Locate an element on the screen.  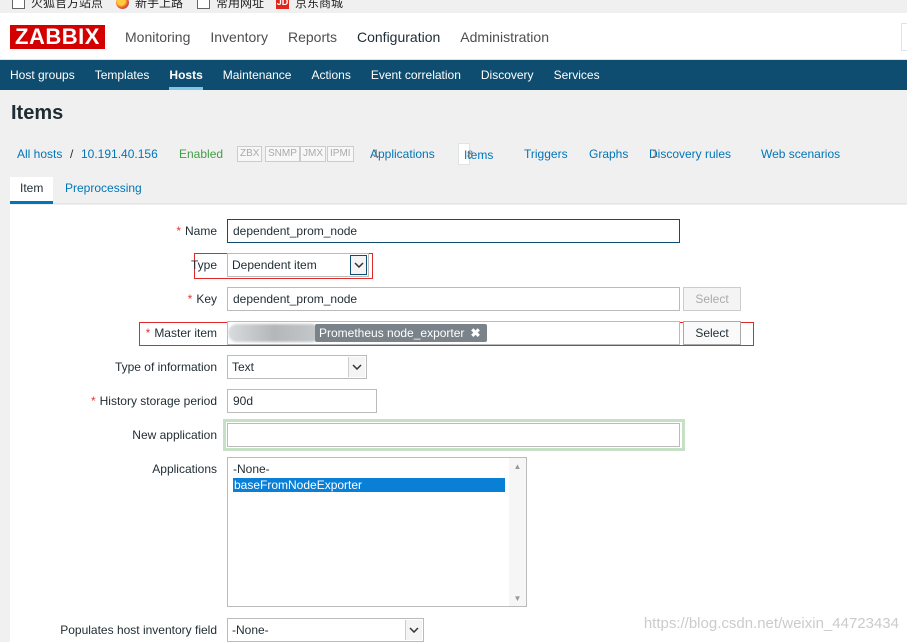
submenu-services: Services is located at coordinates (577, 75).